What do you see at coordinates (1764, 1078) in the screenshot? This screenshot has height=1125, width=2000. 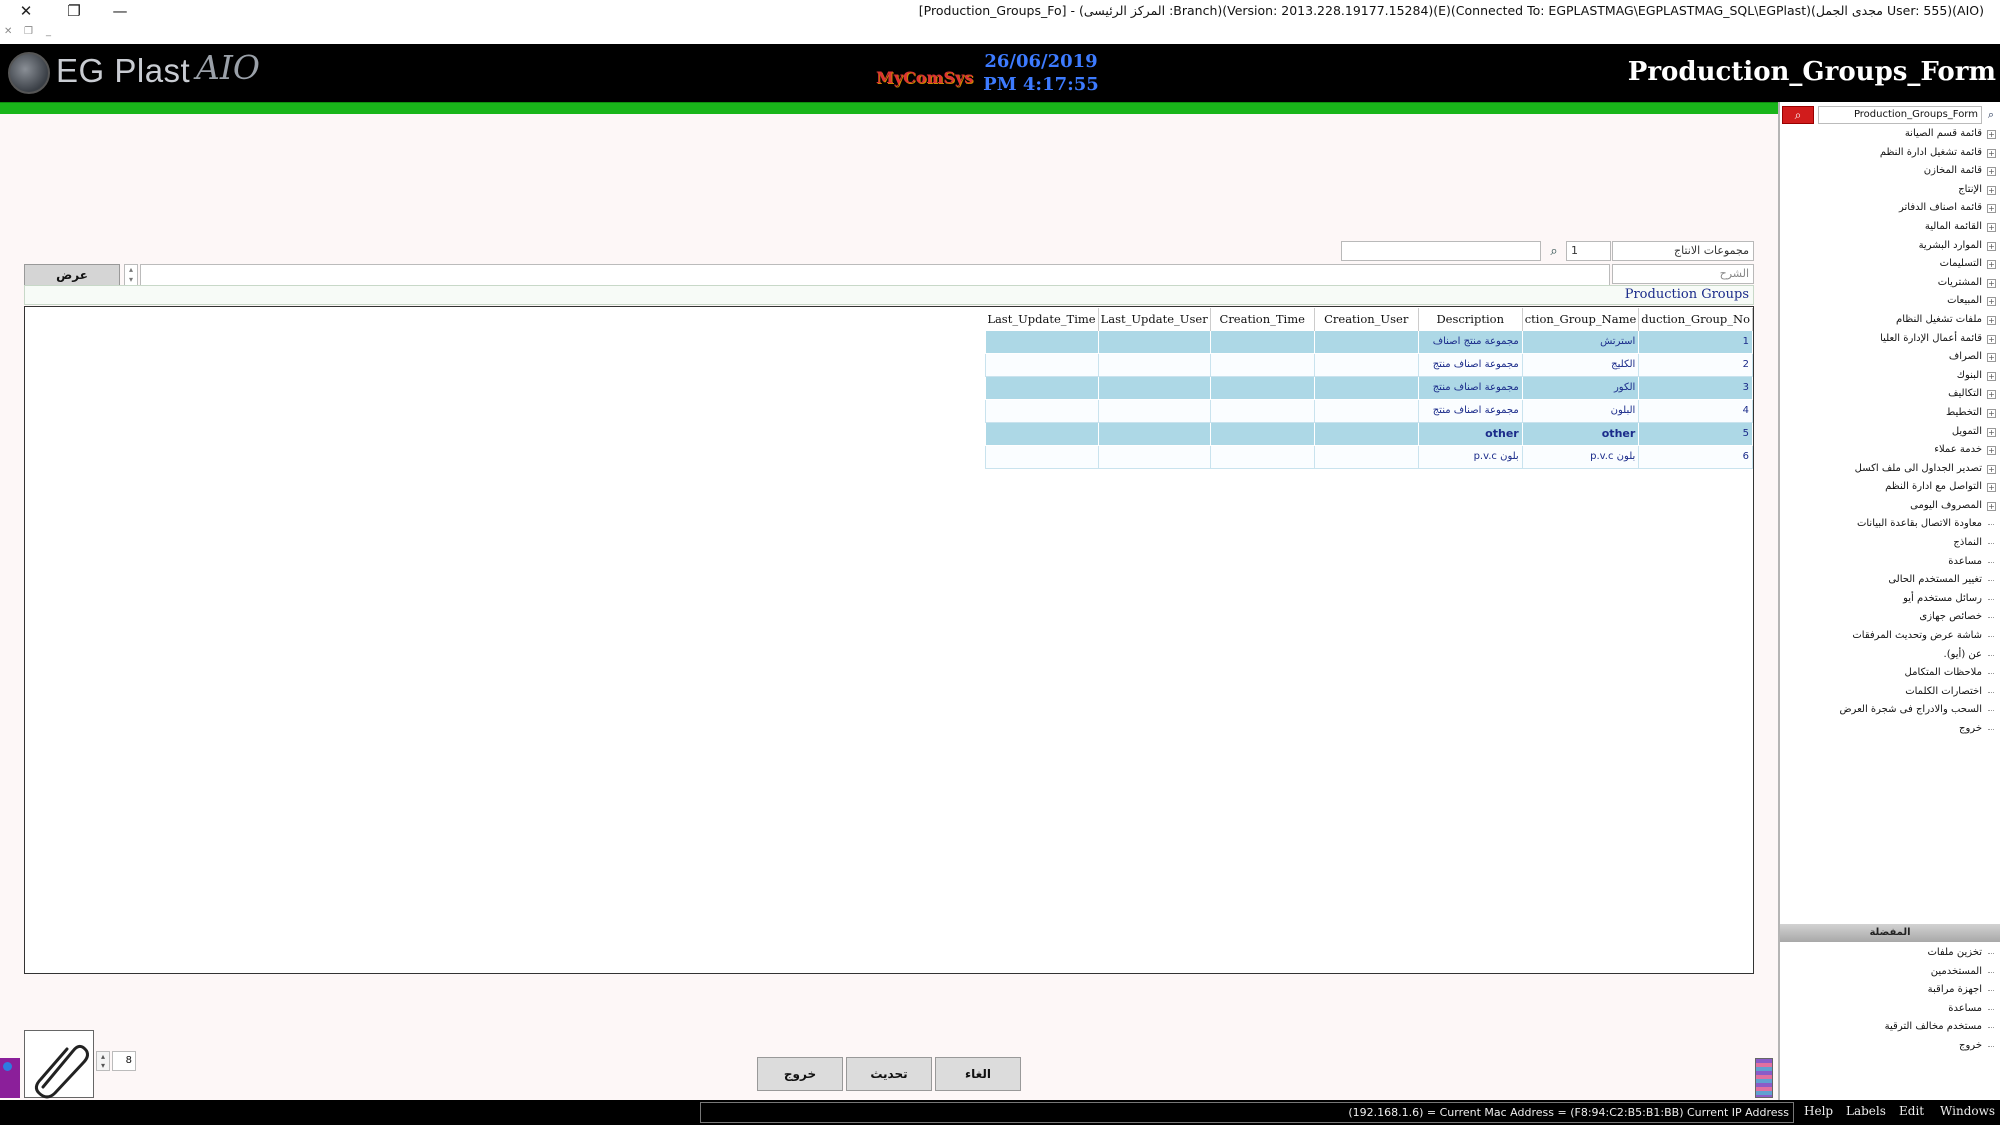 I see `palette-strip-icon` at bounding box center [1764, 1078].